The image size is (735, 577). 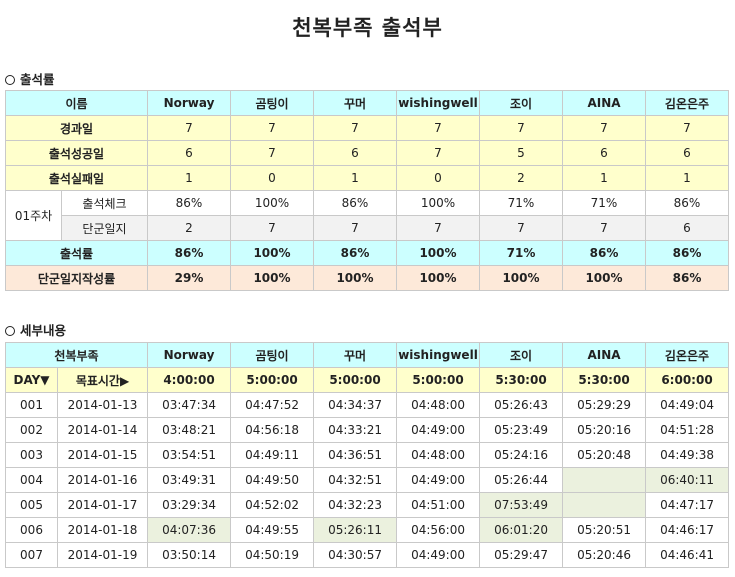 I want to click on date-cell: 2014-01-17, so click(x=102, y=505).